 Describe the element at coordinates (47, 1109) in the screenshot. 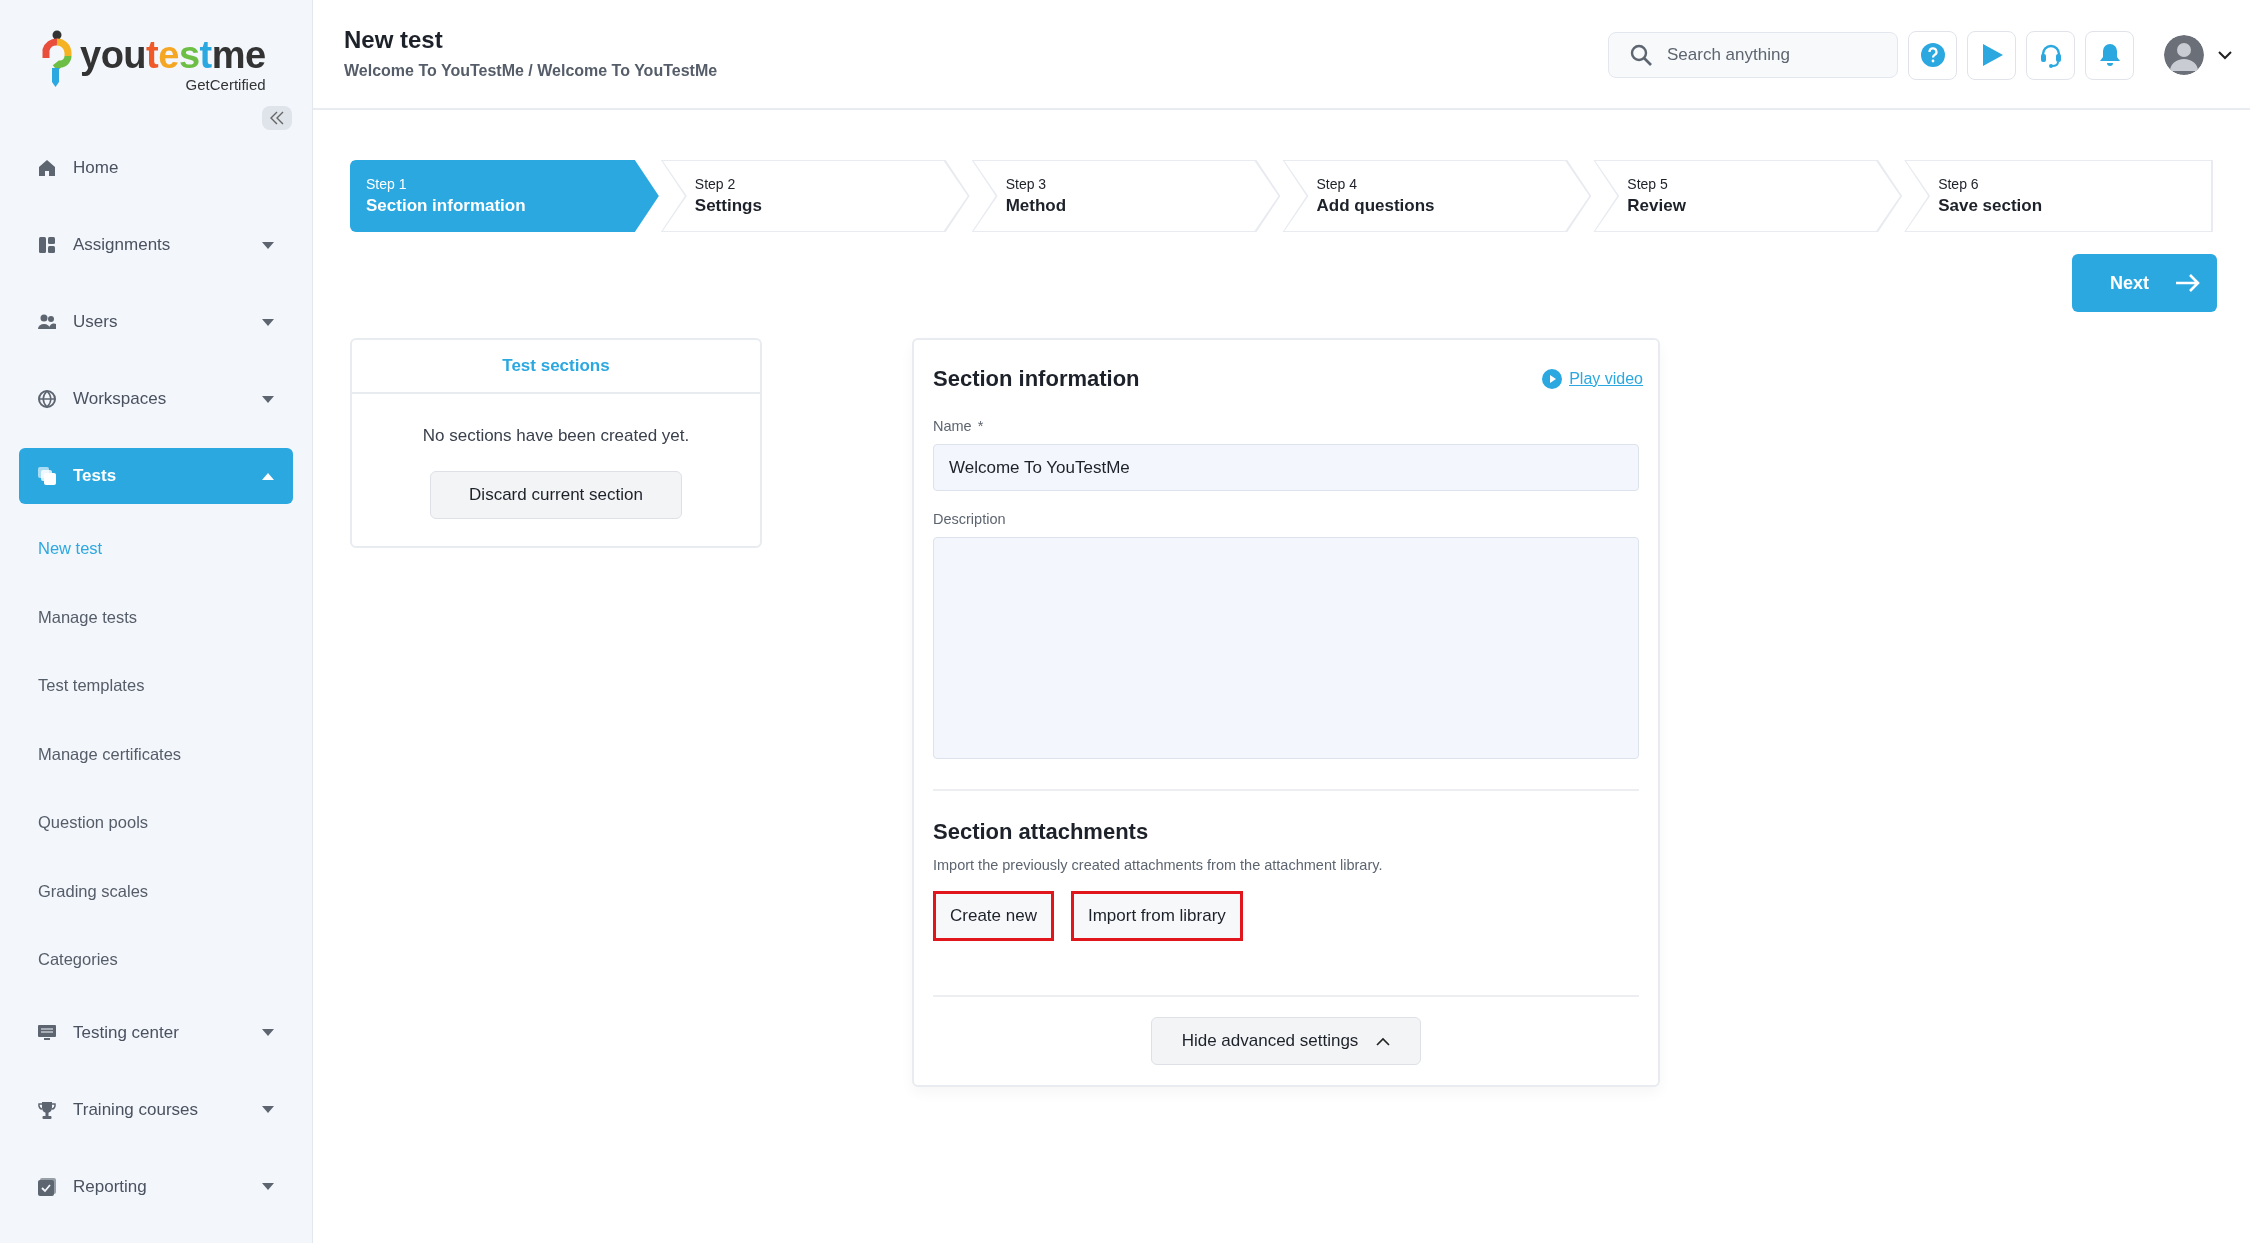

I see `trophy-icon` at that location.